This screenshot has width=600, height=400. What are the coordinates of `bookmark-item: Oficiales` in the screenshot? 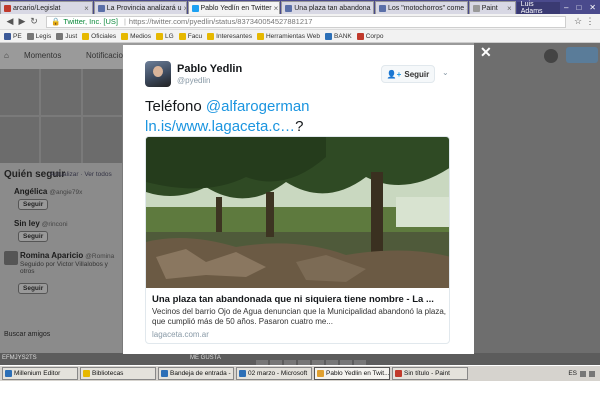 It's located at (99, 36).